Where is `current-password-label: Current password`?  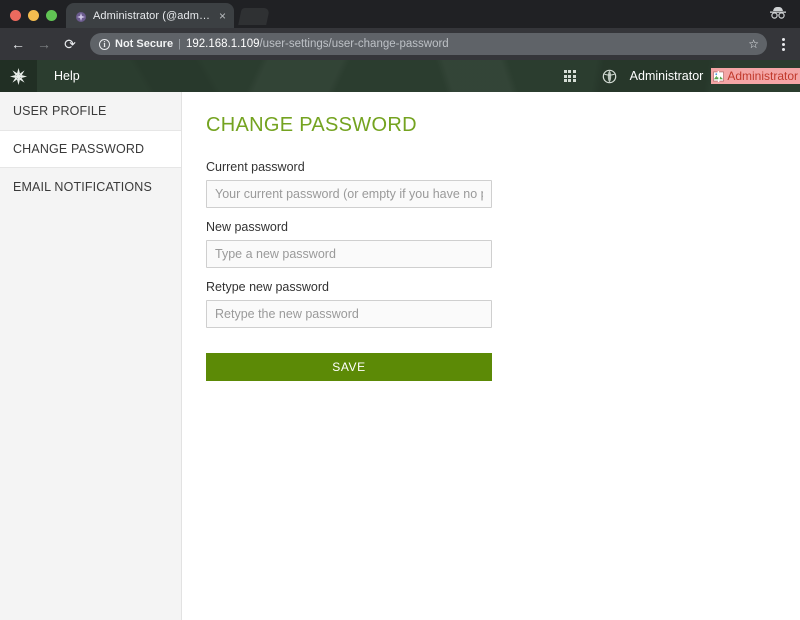 current-password-label: Current password is located at coordinates (255, 167).